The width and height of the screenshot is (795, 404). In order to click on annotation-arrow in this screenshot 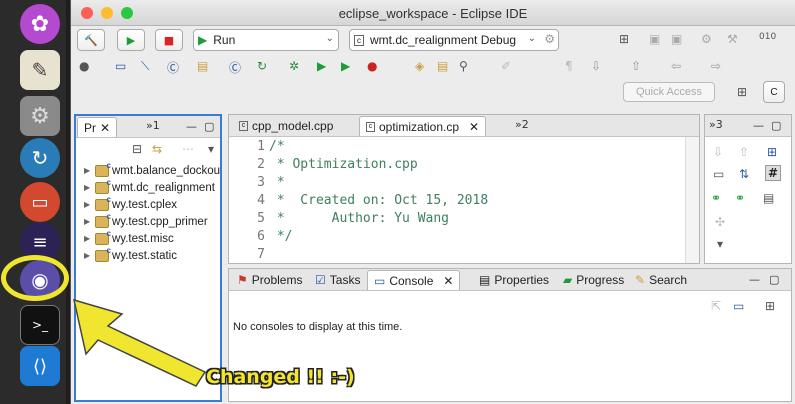, I will do `click(139, 342)`.